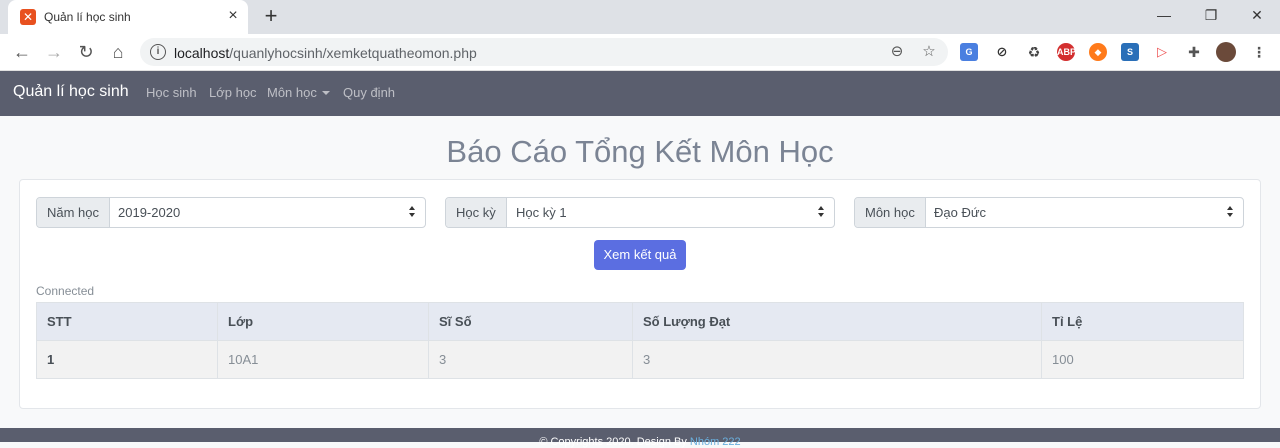 The image size is (1280, 448). Describe the element at coordinates (890, 212) in the screenshot. I see `filter-label: Môn học` at that location.